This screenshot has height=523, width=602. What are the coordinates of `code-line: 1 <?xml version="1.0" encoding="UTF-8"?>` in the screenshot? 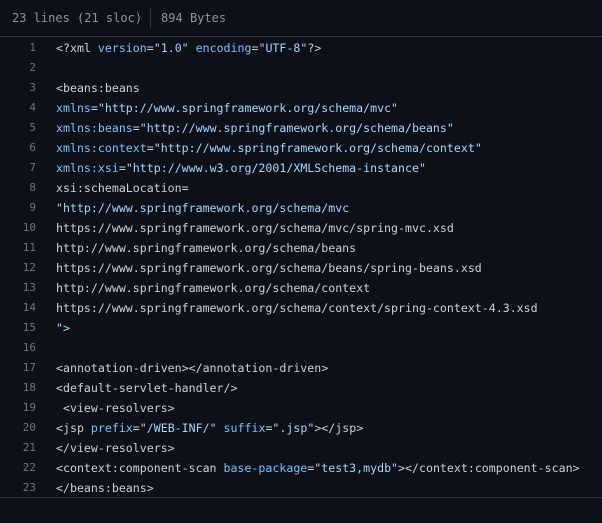 It's located at (301, 48).